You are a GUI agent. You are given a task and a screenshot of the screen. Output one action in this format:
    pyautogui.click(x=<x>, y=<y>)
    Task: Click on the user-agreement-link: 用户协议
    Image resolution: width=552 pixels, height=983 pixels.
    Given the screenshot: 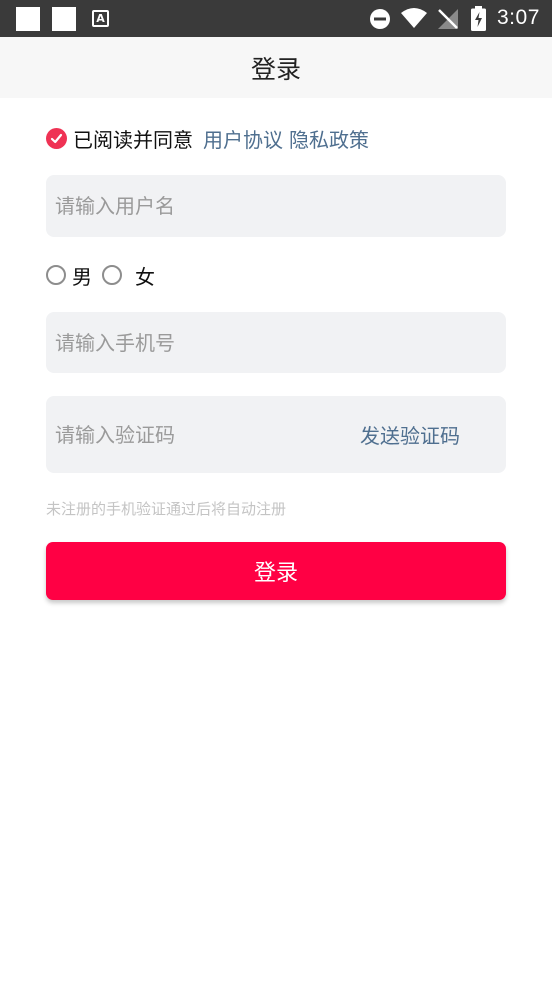 What is the action you would take?
    pyautogui.click(x=243, y=138)
    